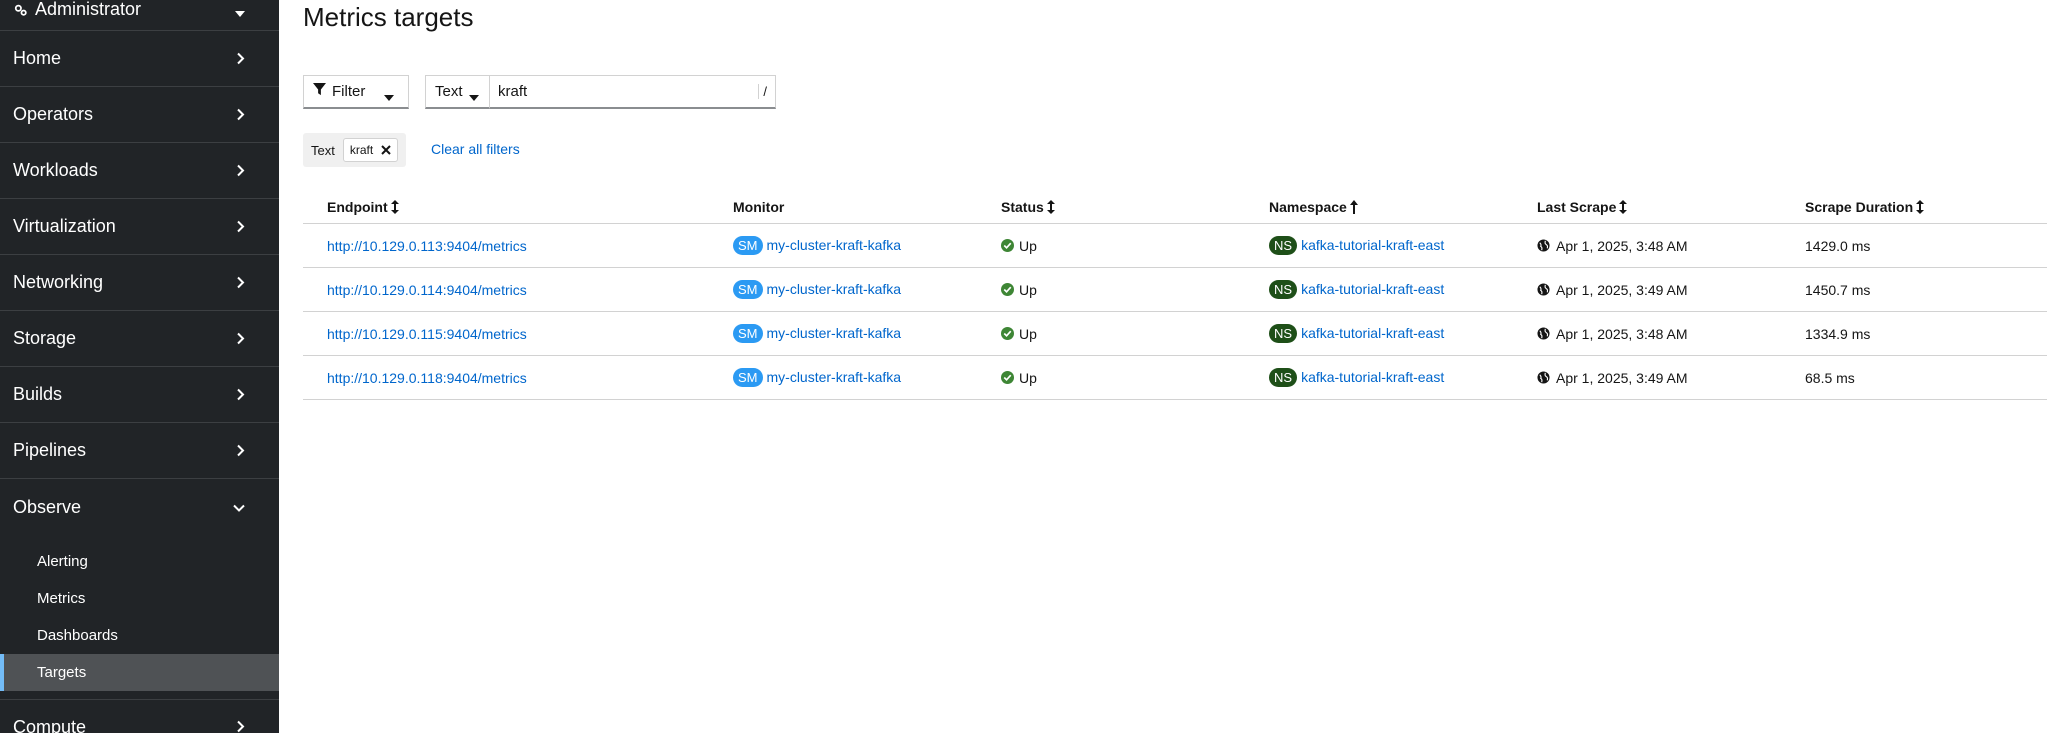  Describe the element at coordinates (1403, 207) in the screenshot. I see `header-namespace: Namespace` at that location.